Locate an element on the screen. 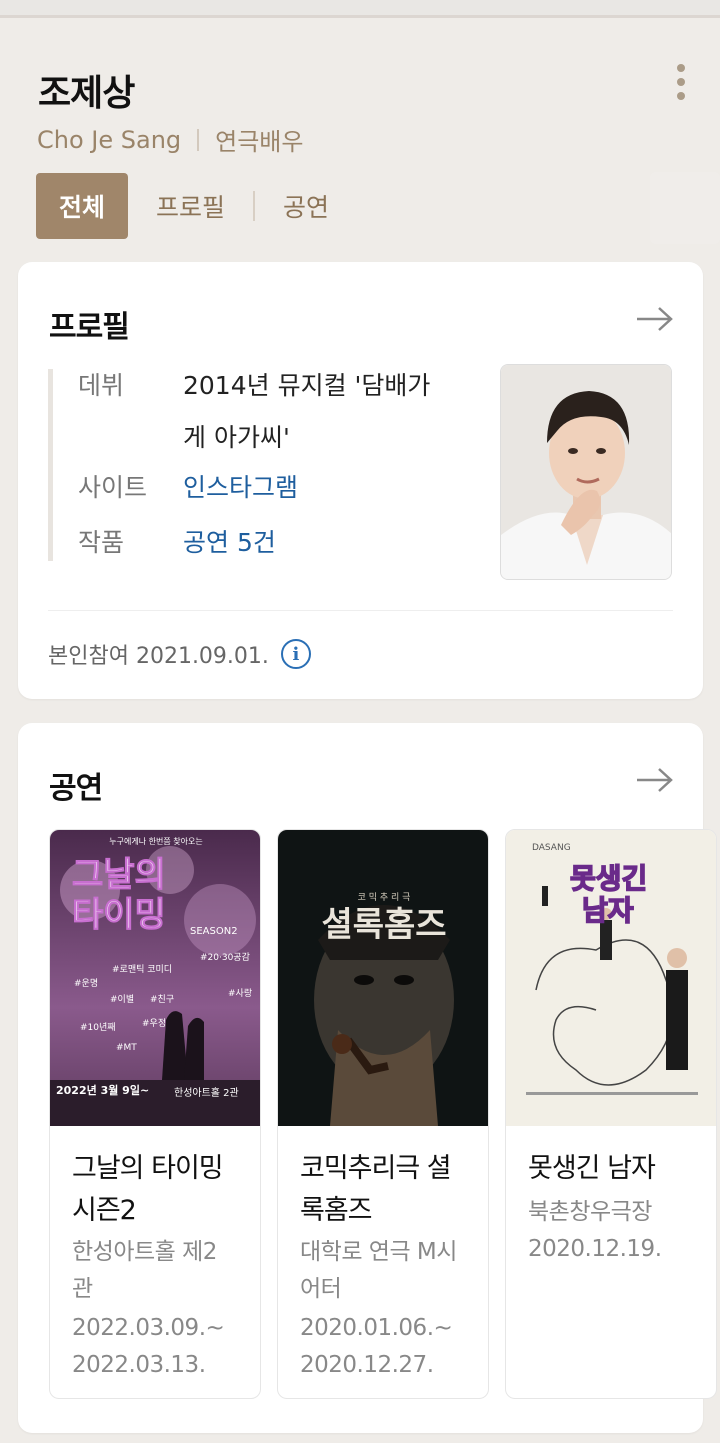  date-line: 2020.12.27. is located at coordinates (367, 1365).